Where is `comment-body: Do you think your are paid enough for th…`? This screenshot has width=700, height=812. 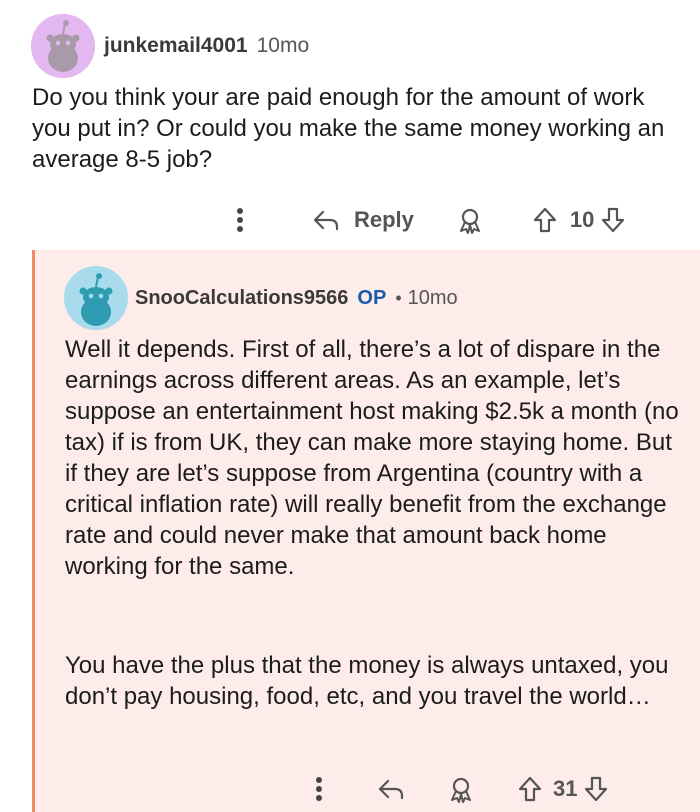
comment-body: Do you think your are paid enough for th… is located at coordinates (348, 128).